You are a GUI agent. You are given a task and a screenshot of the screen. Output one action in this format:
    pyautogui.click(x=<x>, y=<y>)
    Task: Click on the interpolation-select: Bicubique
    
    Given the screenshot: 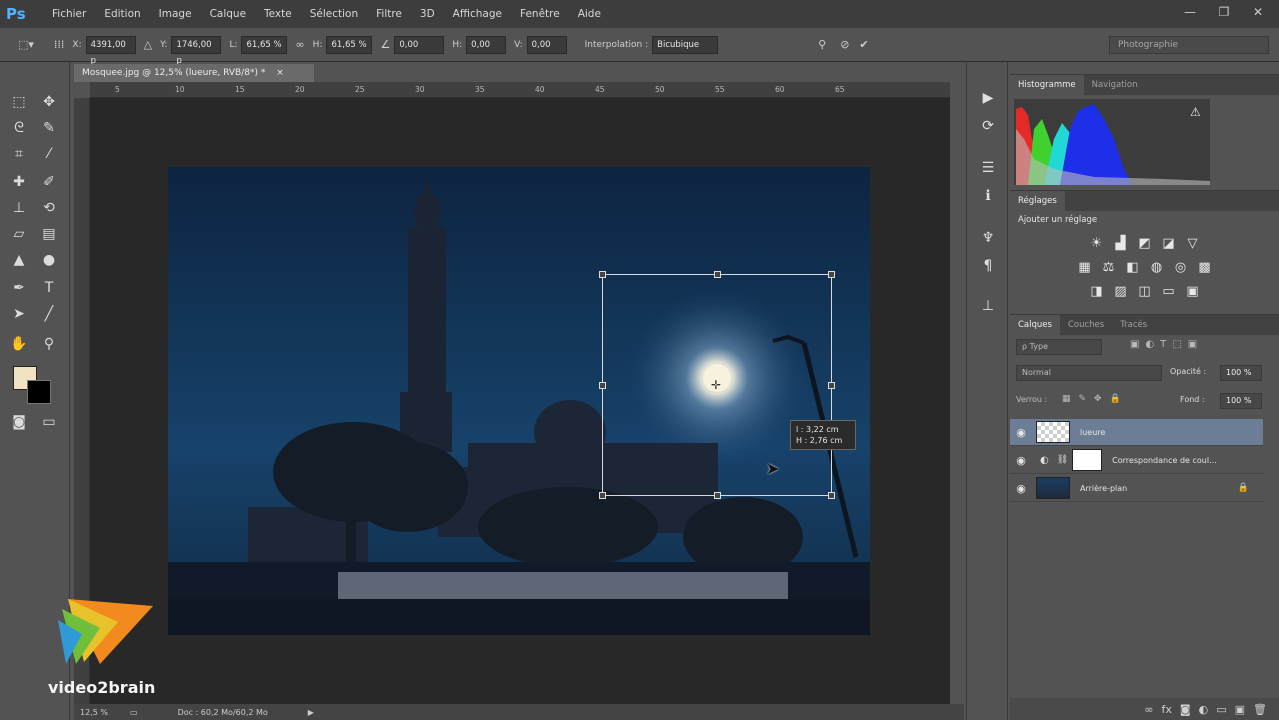 What is the action you would take?
    pyautogui.click(x=685, y=44)
    